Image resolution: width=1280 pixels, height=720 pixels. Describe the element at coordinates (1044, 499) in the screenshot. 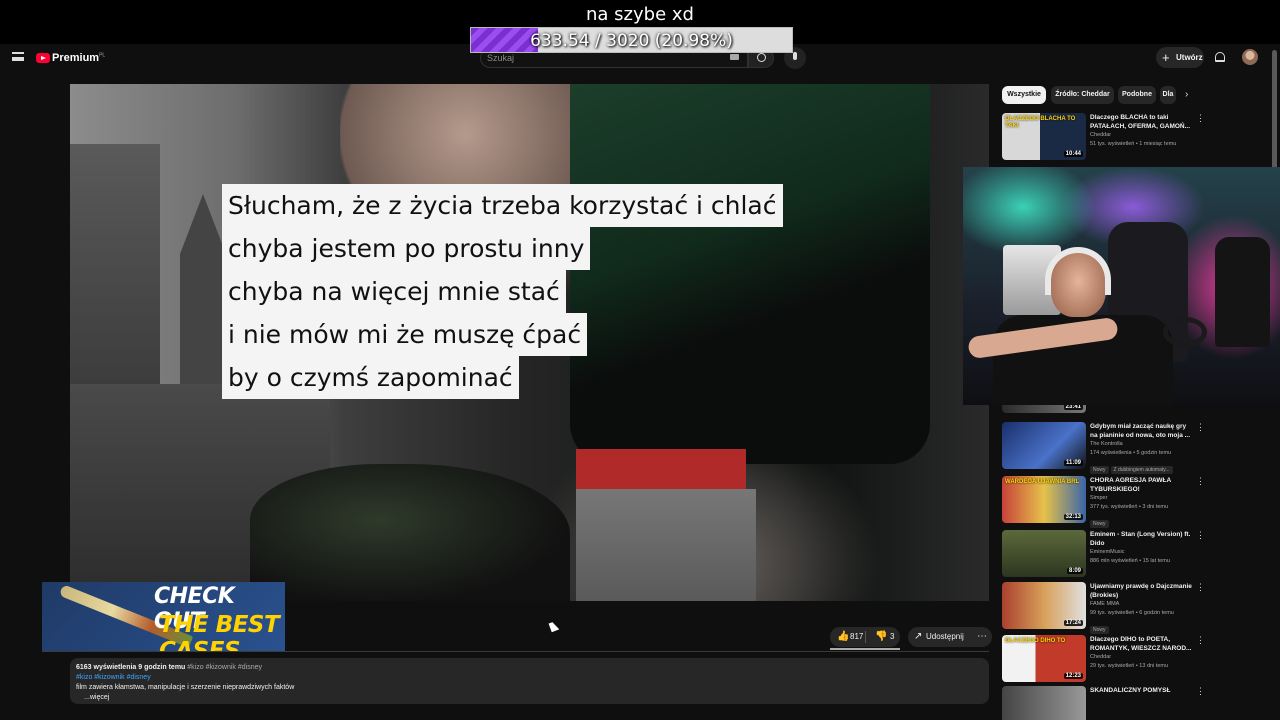

I see `video-thumbnail: WARDEGA UJAWNIA BRL 32:13` at that location.